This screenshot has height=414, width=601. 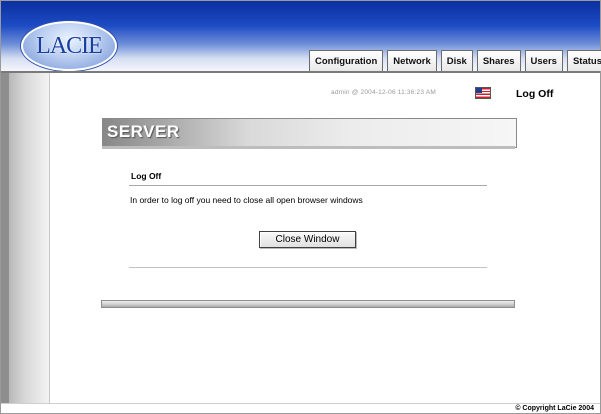 I want to click on section-title: Log Off, so click(x=146, y=176).